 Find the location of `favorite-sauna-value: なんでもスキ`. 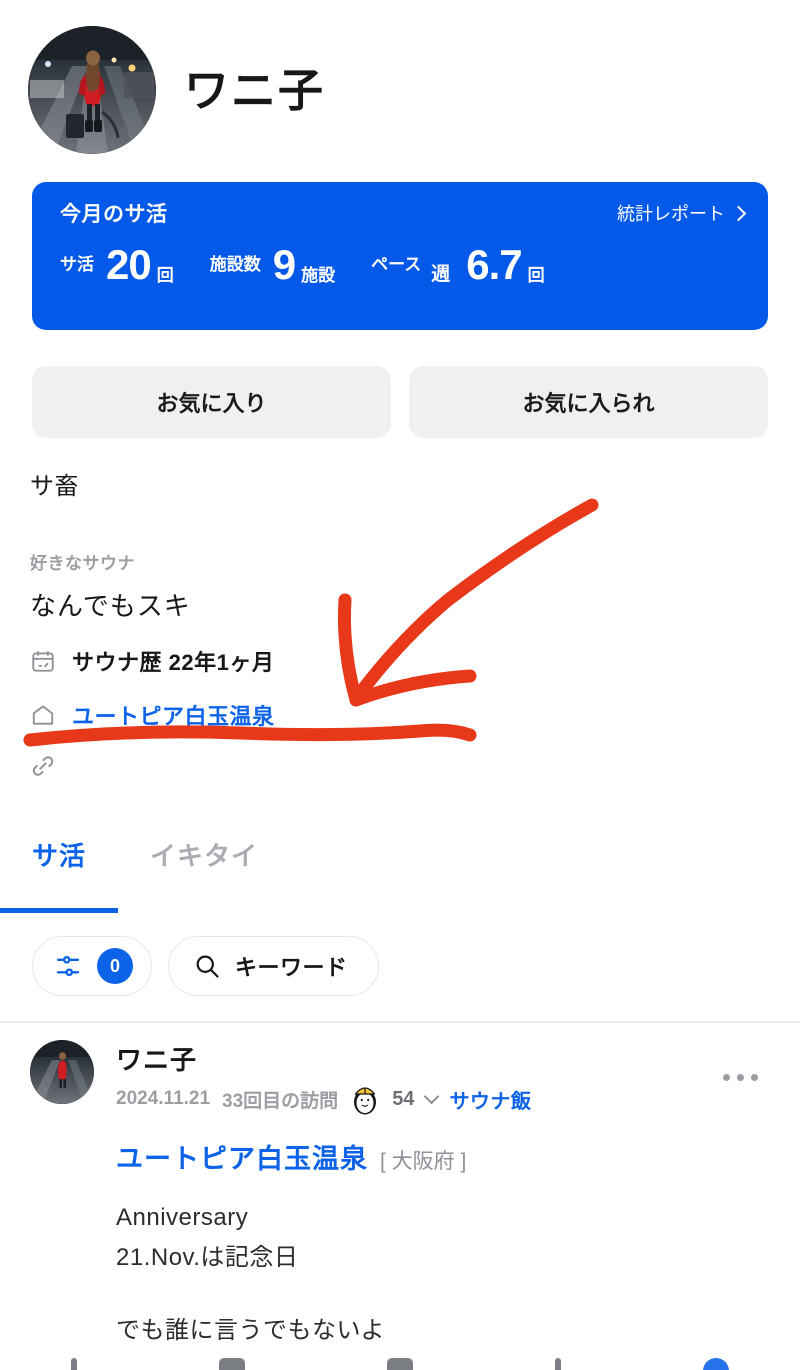

favorite-sauna-value: なんでもスキ is located at coordinates (110, 606).